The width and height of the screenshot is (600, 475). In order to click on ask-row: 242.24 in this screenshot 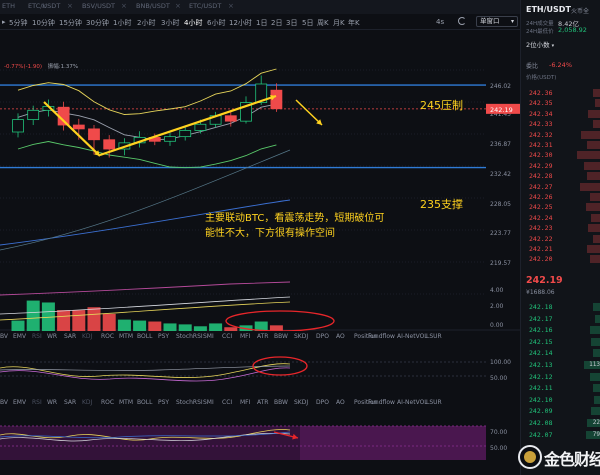, I will do `click(560, 218)`.